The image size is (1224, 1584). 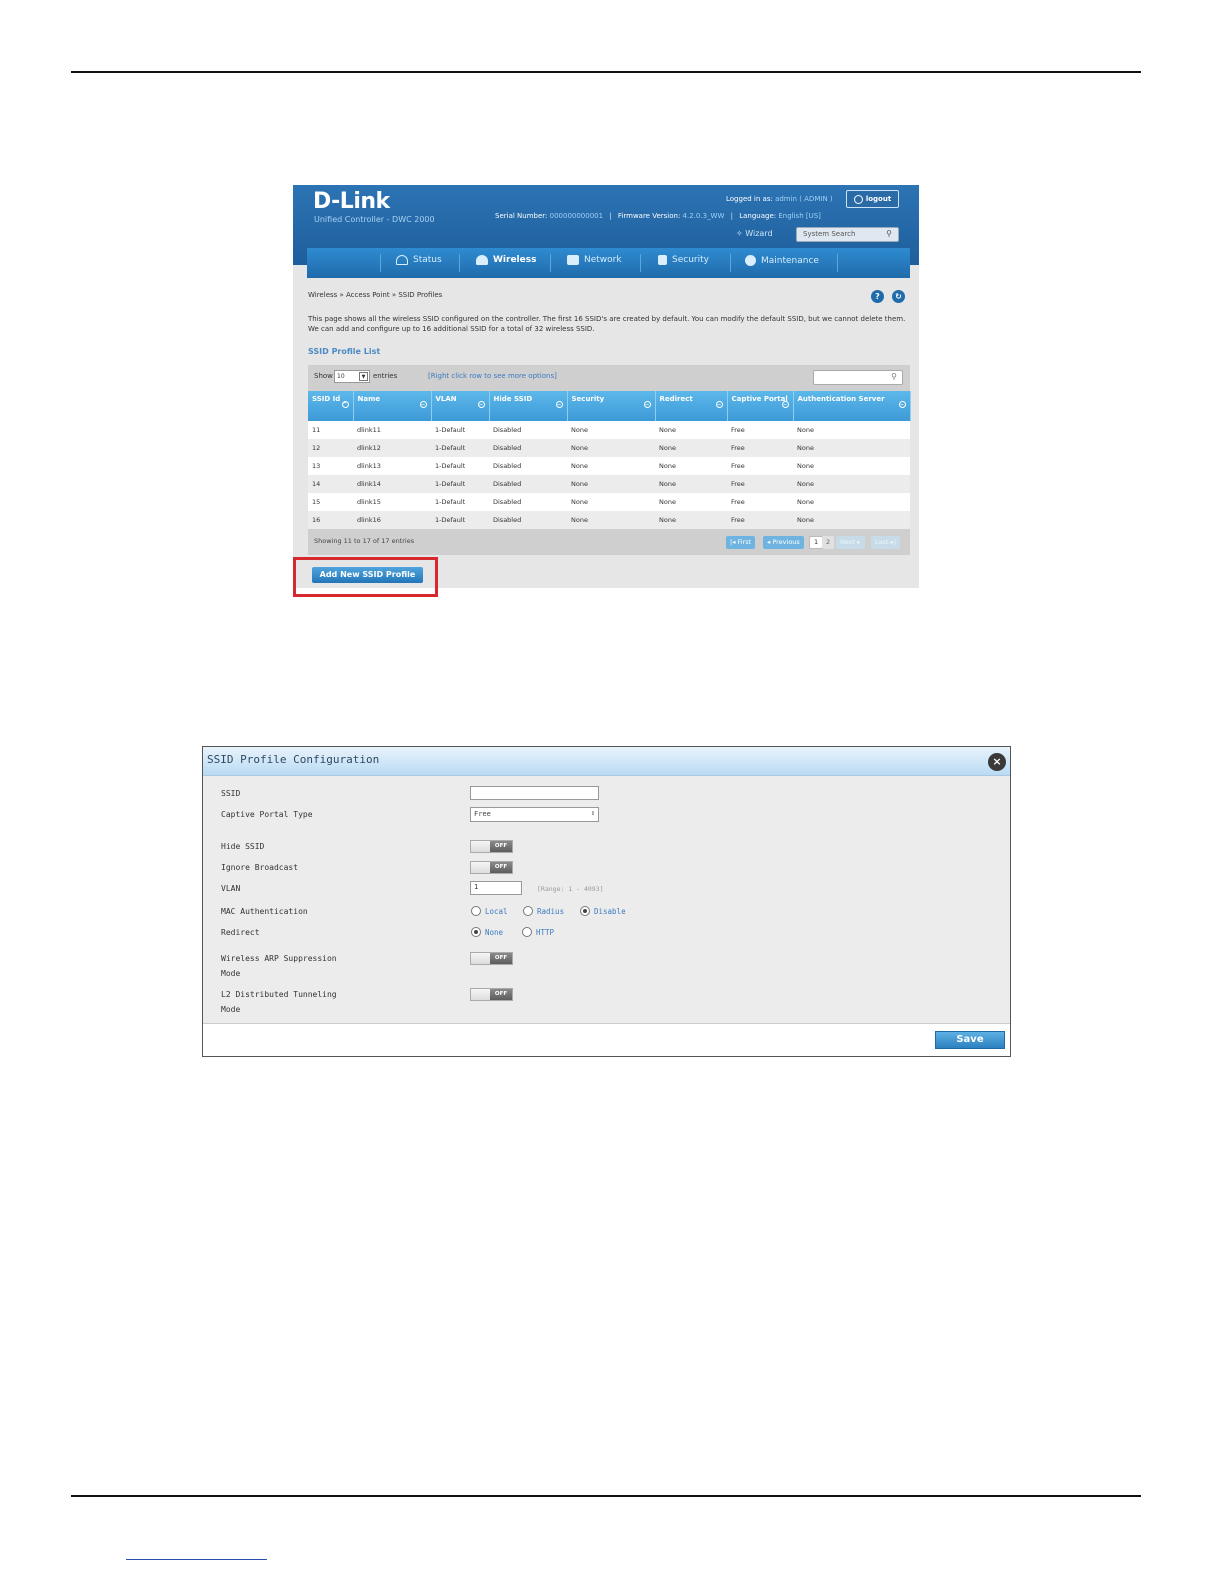 What do you see at coordinates (534, 793) in the screenshot?
I see `ssid-input` at bounding box center [534, 793].